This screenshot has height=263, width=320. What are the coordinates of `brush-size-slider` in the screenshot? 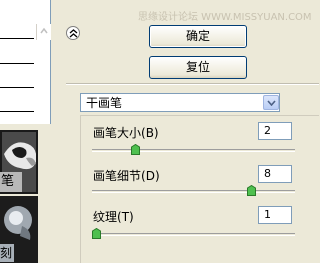 It's located at (193, 150).